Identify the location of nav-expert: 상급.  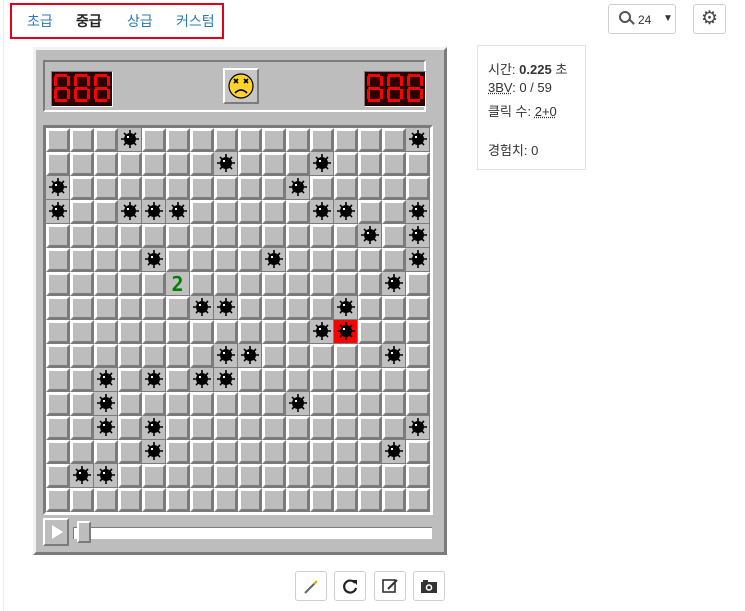
(140, 21).